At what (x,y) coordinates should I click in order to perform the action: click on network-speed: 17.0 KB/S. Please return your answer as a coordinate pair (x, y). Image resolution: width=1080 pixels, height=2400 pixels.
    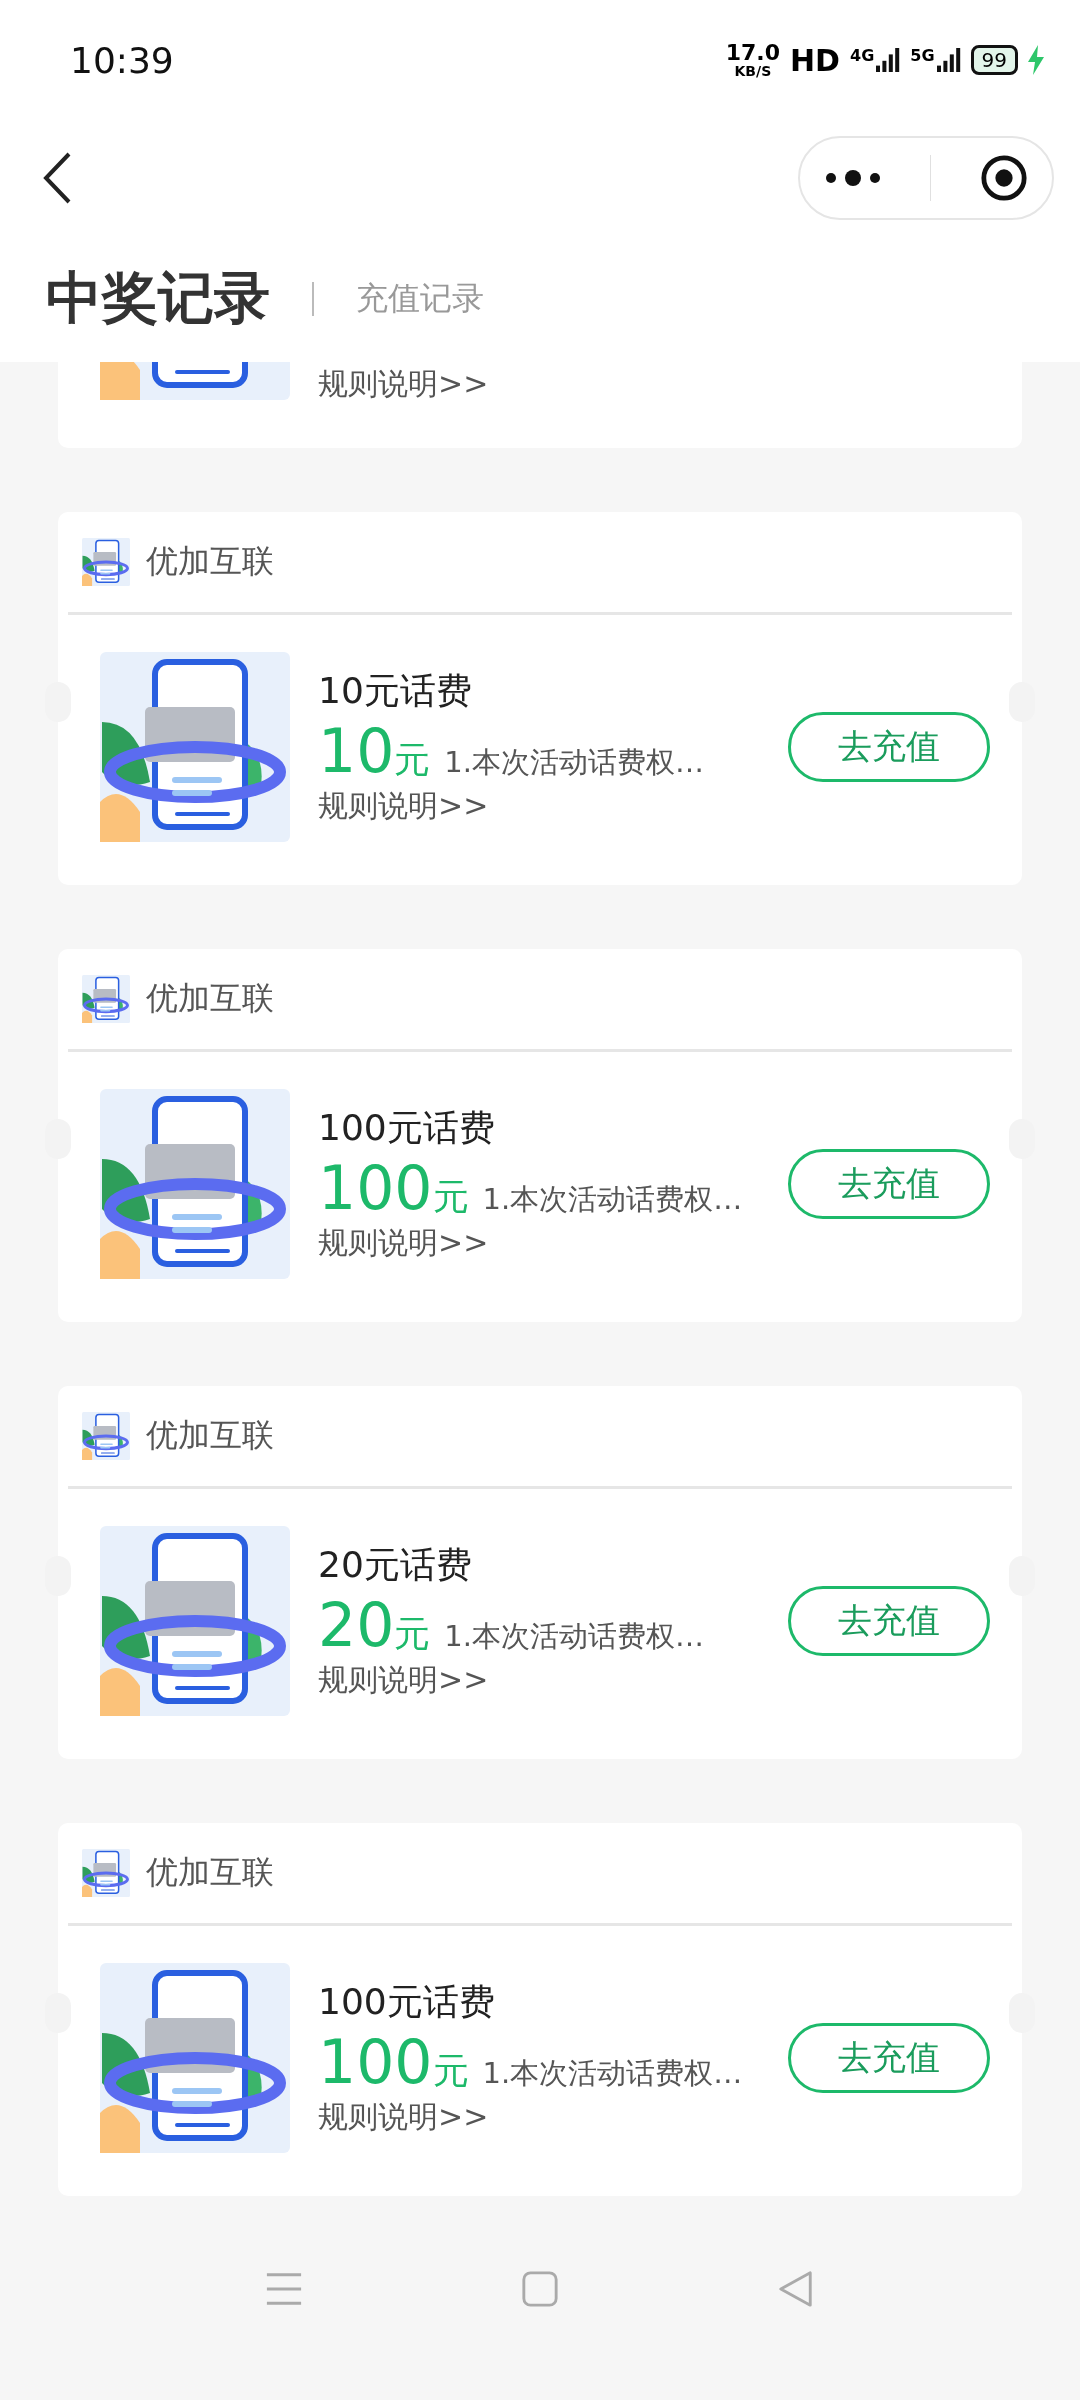
    Looking at the image, I should click on (752, 60).